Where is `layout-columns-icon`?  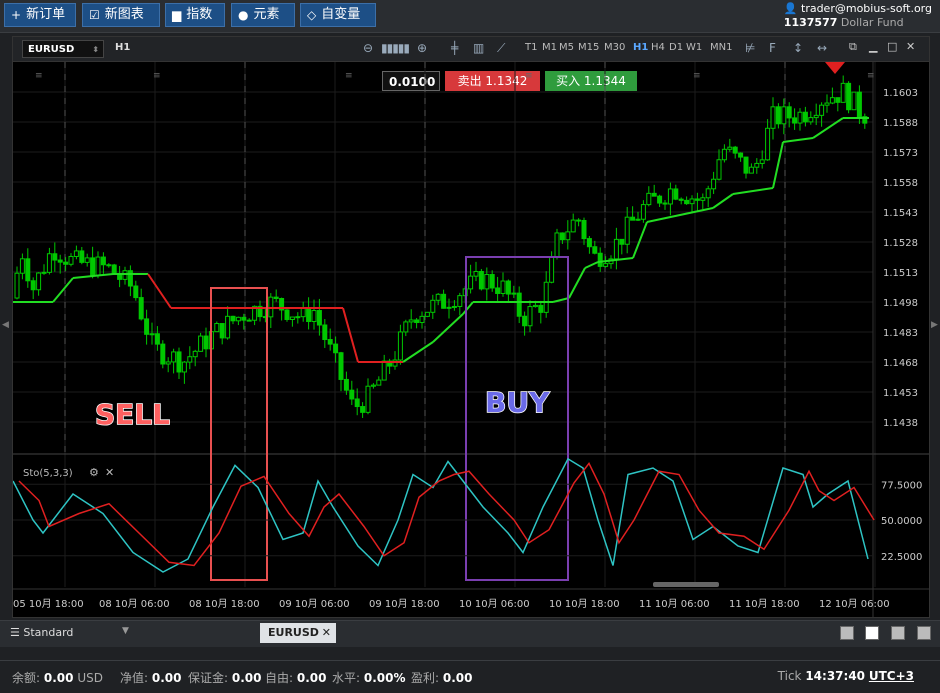 layout-columns-icon is located at coordinates (898, 633).